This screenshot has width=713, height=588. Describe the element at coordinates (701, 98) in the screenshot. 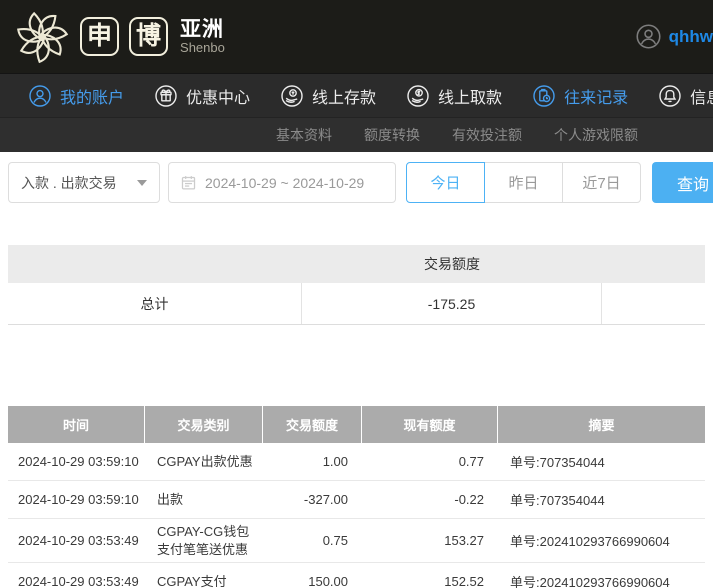

I see `nav-label: 信息` at that location.